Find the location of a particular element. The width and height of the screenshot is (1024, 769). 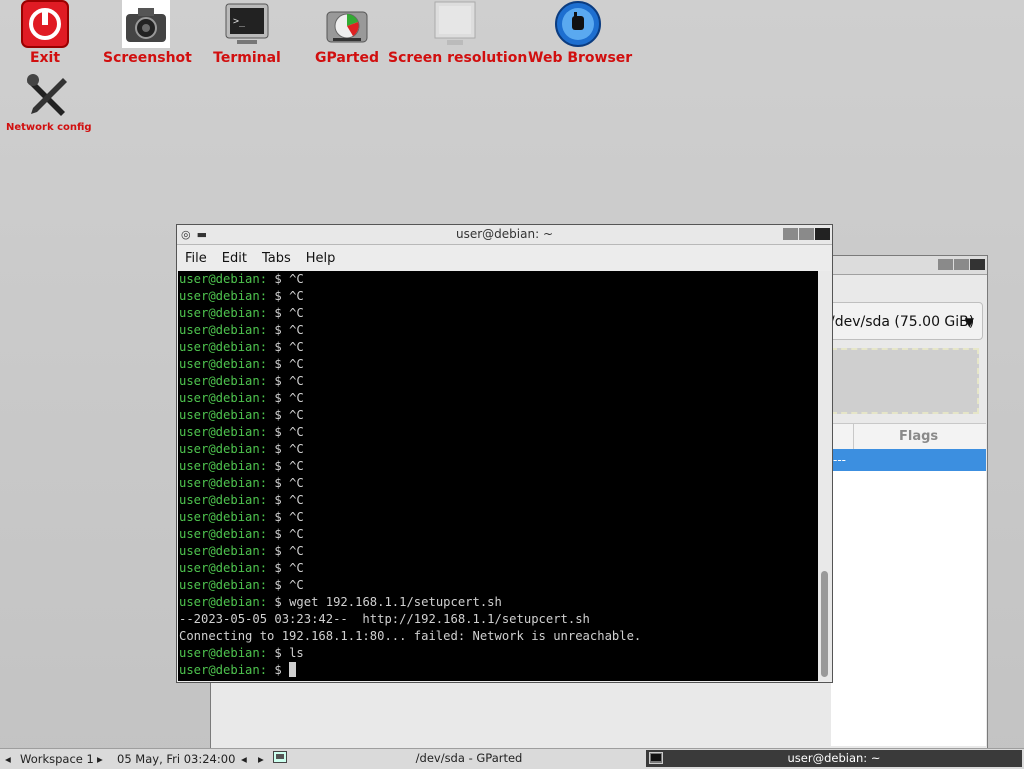

workspace-label: Workspace 1 is located at coordinates (57, 759).